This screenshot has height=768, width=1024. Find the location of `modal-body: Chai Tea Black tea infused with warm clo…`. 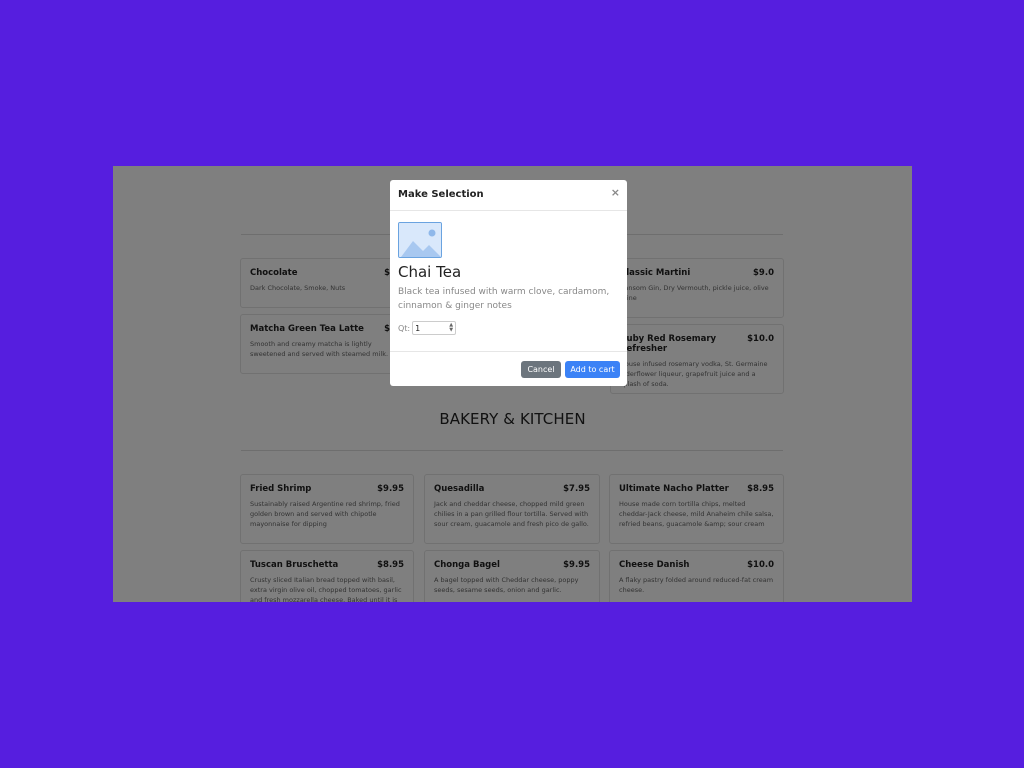

modal-body: Chai Tea Black tea infused with warm clo… is located at coordinates (509, 278).